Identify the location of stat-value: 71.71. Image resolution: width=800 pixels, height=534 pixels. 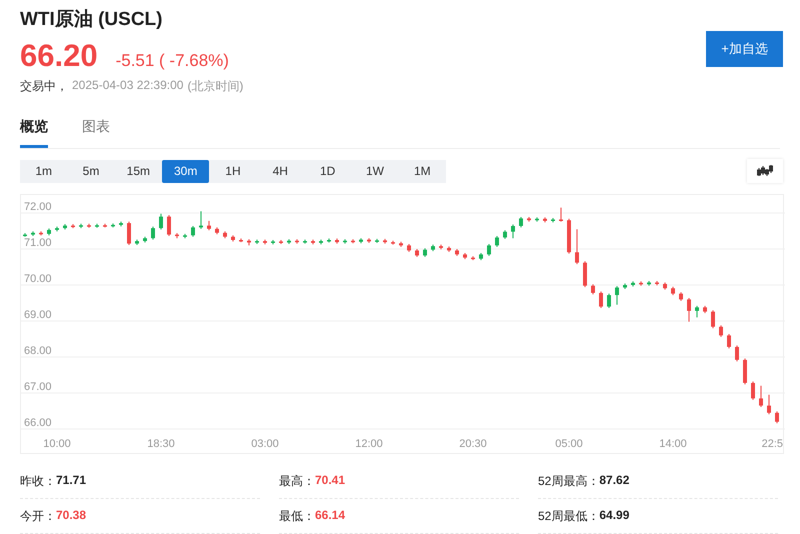
(71, 481).